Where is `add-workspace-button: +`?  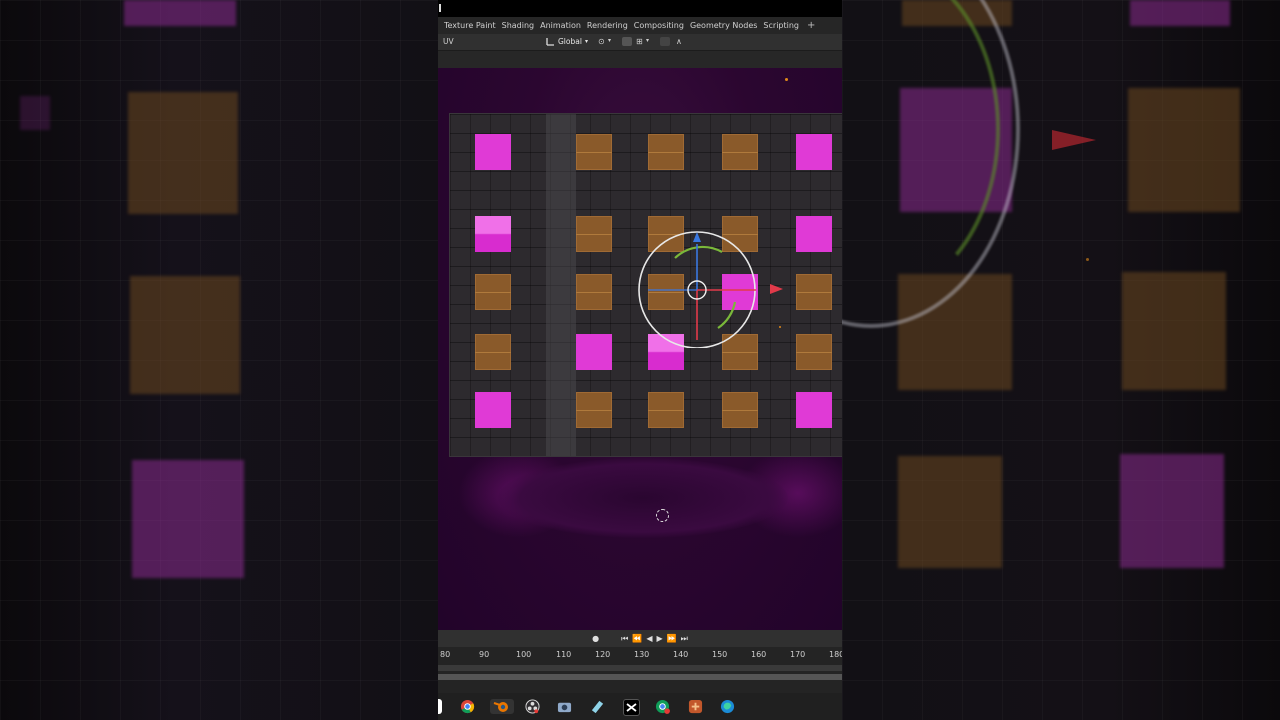
add-workspace-button: + is located at coordinates (811, 25).